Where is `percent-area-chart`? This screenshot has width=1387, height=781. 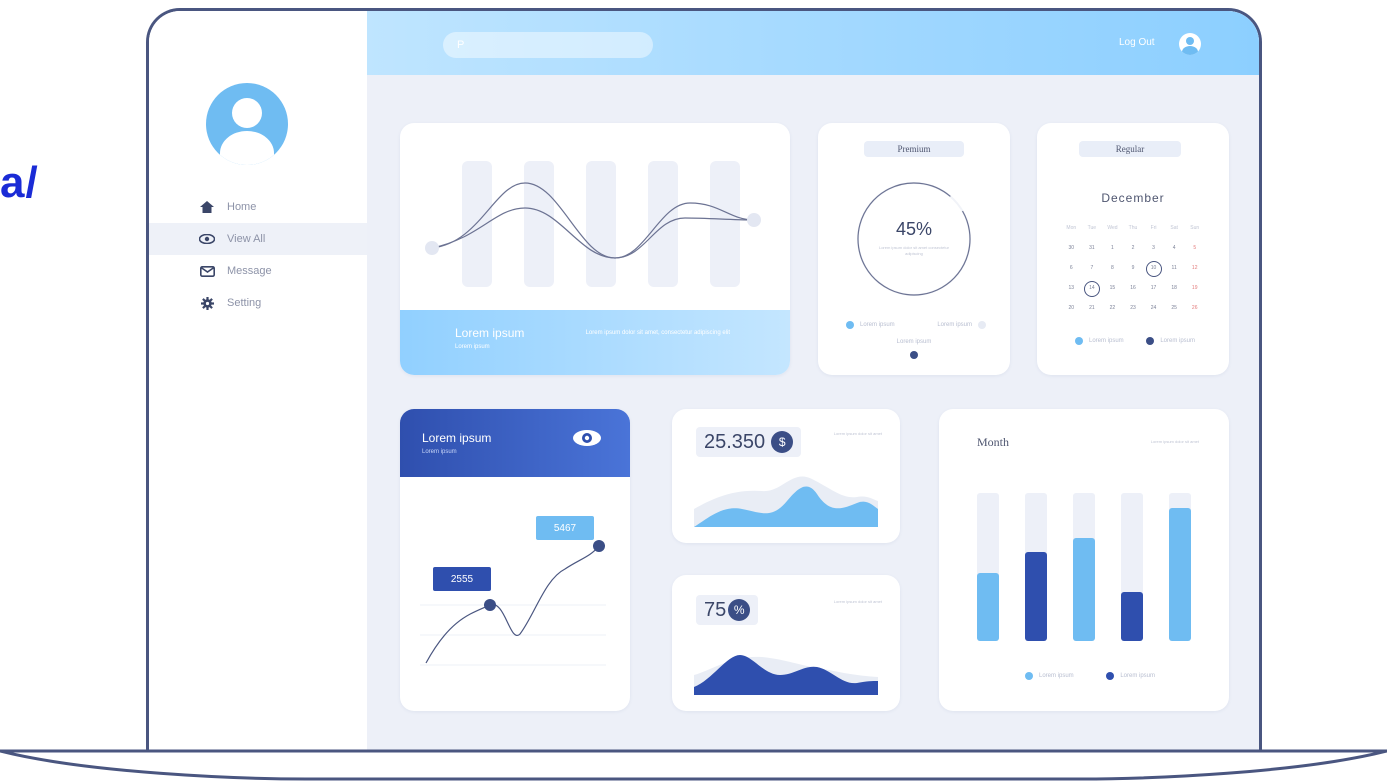
percent-area-chart is located at coordinates (786, 675).